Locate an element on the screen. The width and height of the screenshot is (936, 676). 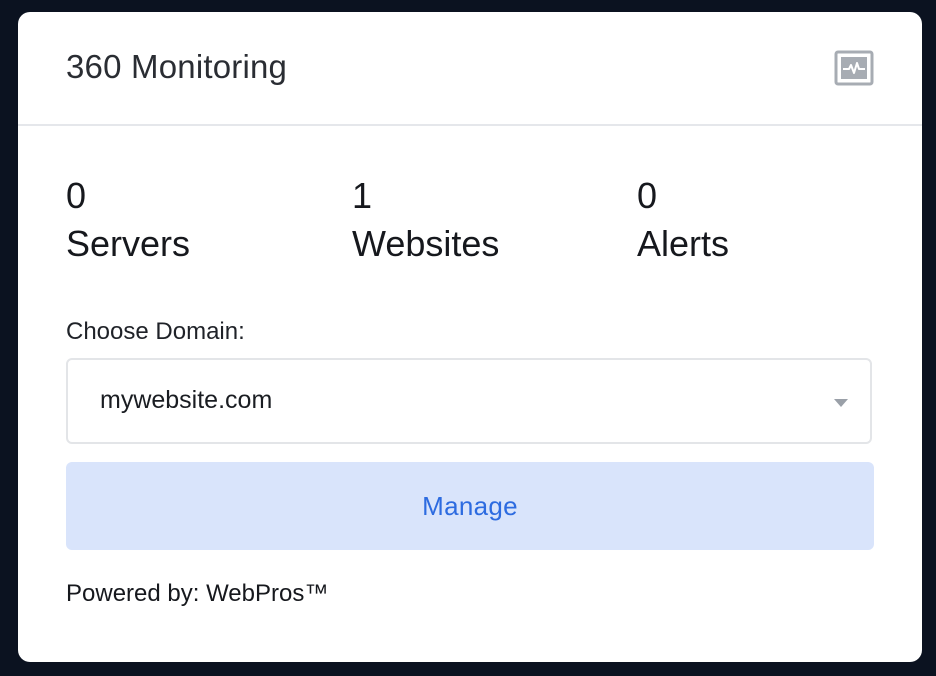
domain-selected-value: mywebsite.com is located at coordinates (186, 400).